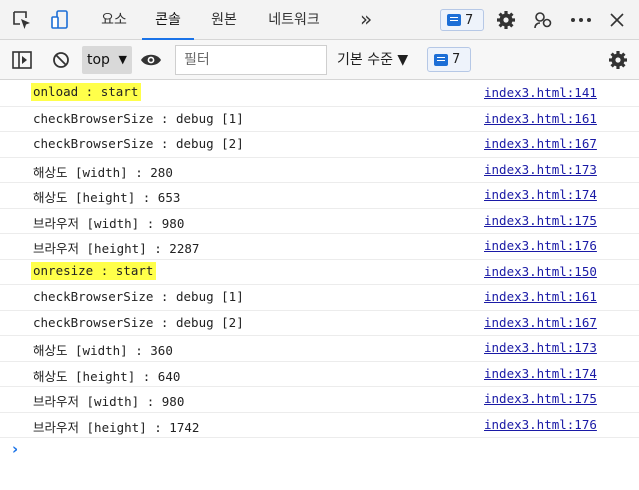  What do you see at coordinates (61, 60) in the screenshot?
I see `clear-console-icon` at bounding box center [61, 60].